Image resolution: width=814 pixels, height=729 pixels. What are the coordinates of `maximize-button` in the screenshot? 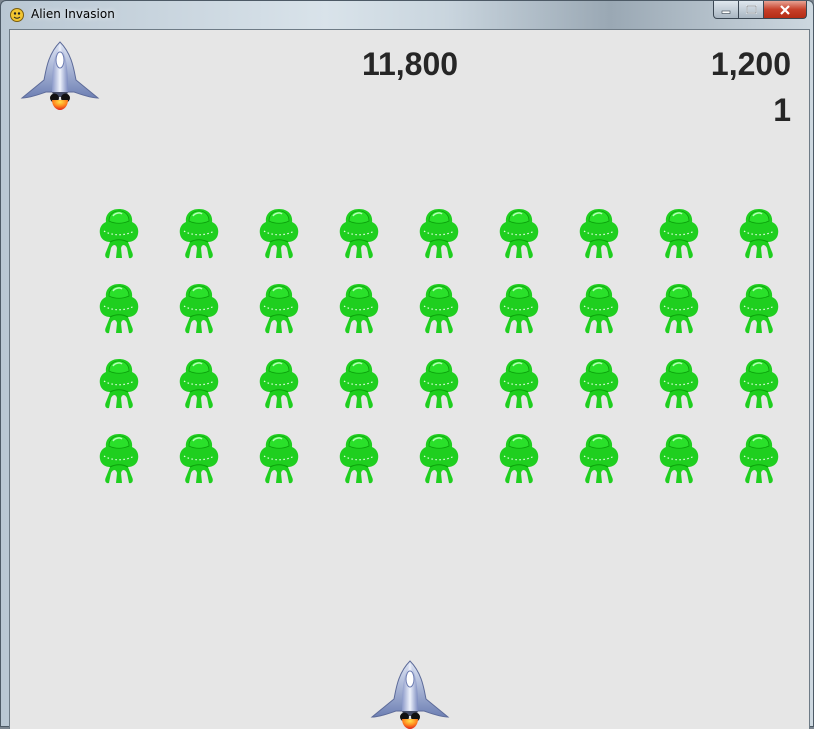 It's located at (751, 10).